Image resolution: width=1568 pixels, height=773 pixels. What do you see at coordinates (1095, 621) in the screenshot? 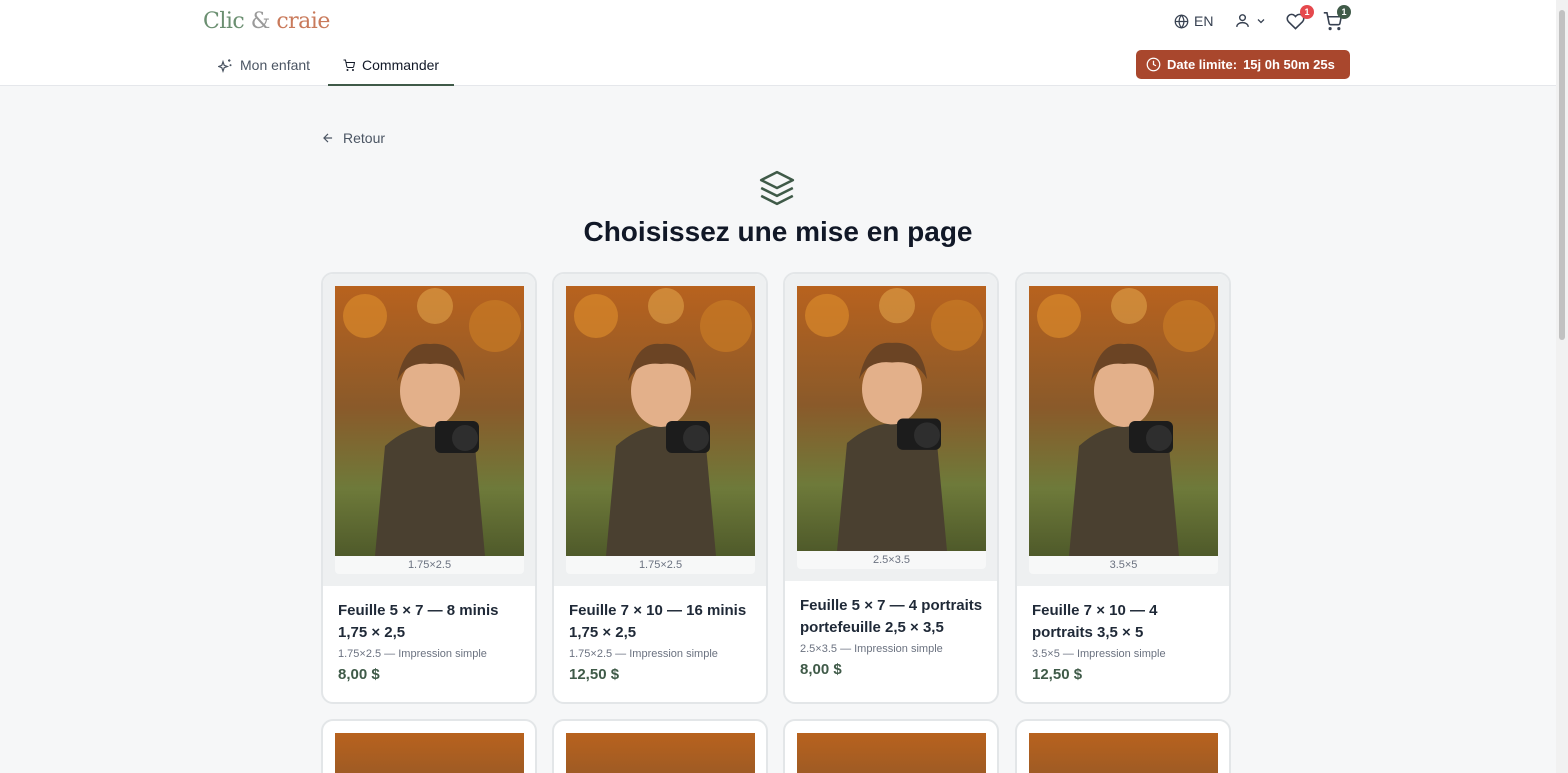
I see `card-title: Feuille 7 × 10 — 4 portraits 3,5 × 5` at bounding box center [1095, 621].